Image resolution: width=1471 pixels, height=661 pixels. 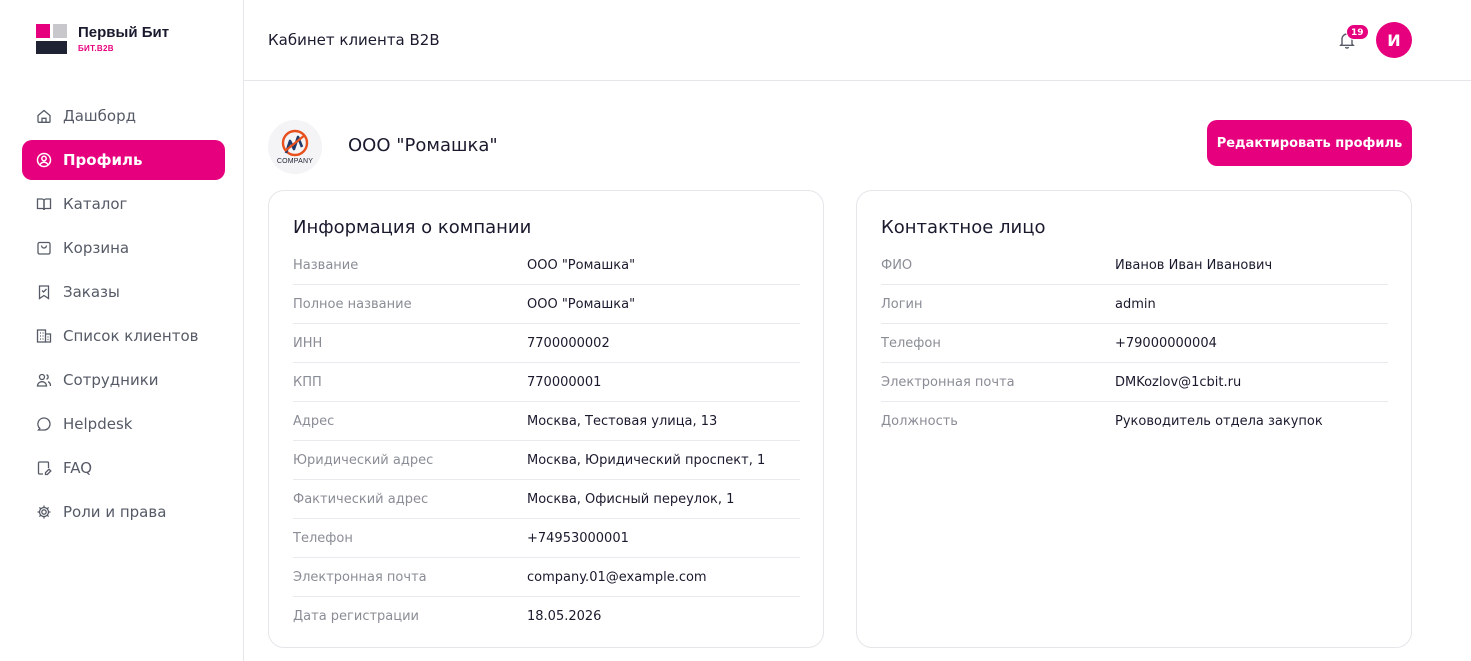 I want to click on user-avatar: И, so click(x=1394, y=40).